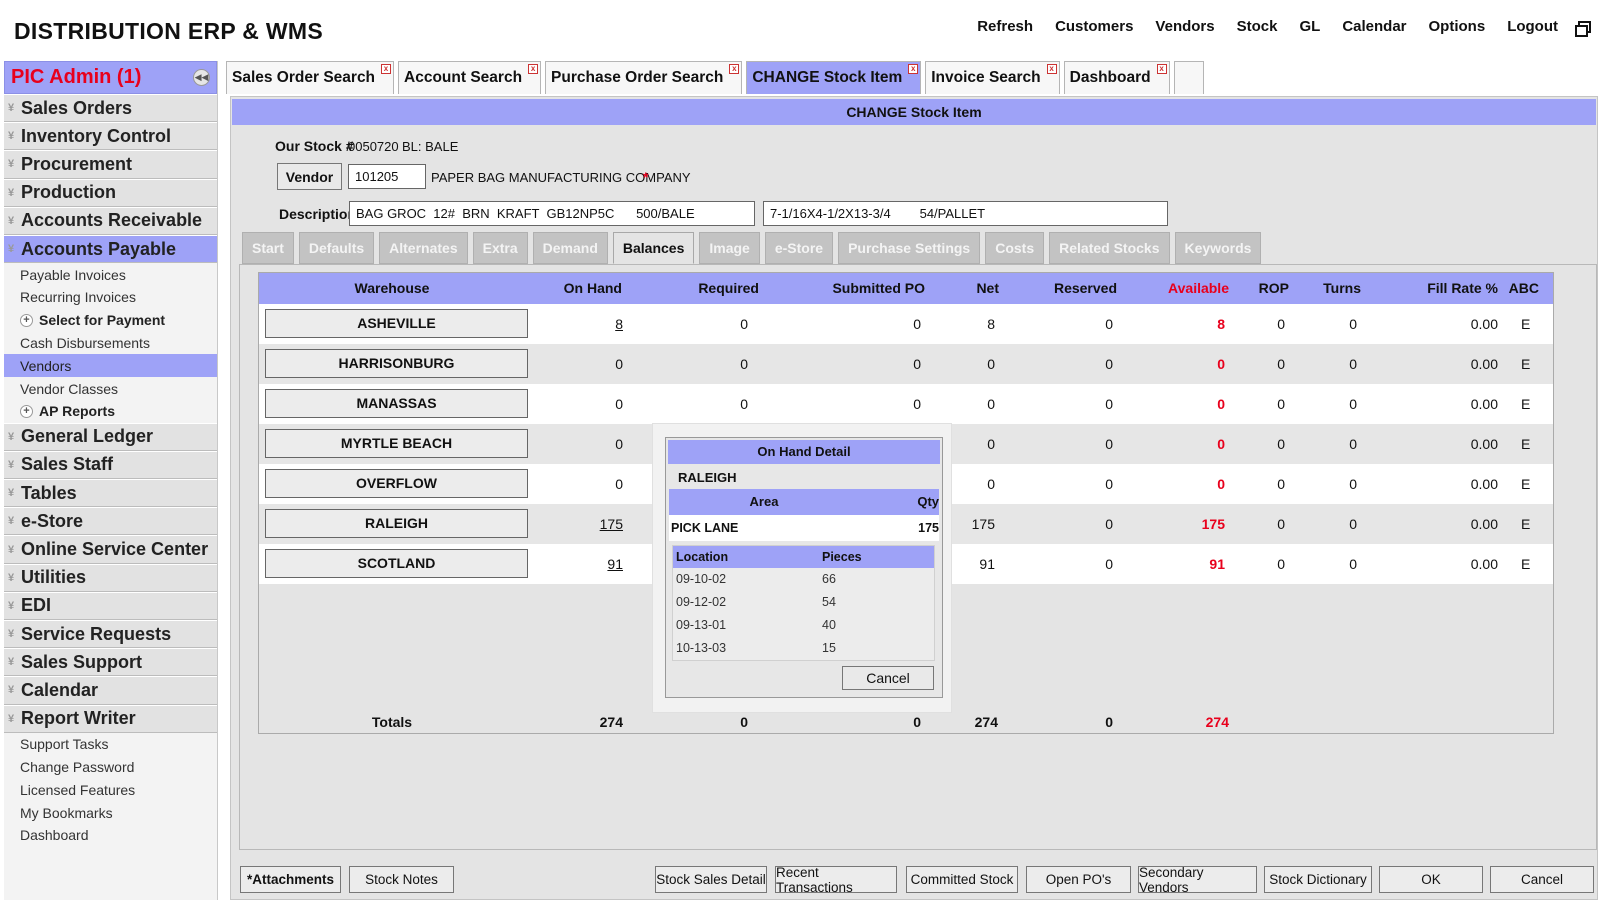 Image resolution: width=1600 pixels, height=900 pixels. What do you see at coordinates (110, 108) in the screenshot?
I see `sidebar-section-sales-orders: ¥ Sales Orders` at bounding box center [110, 108].